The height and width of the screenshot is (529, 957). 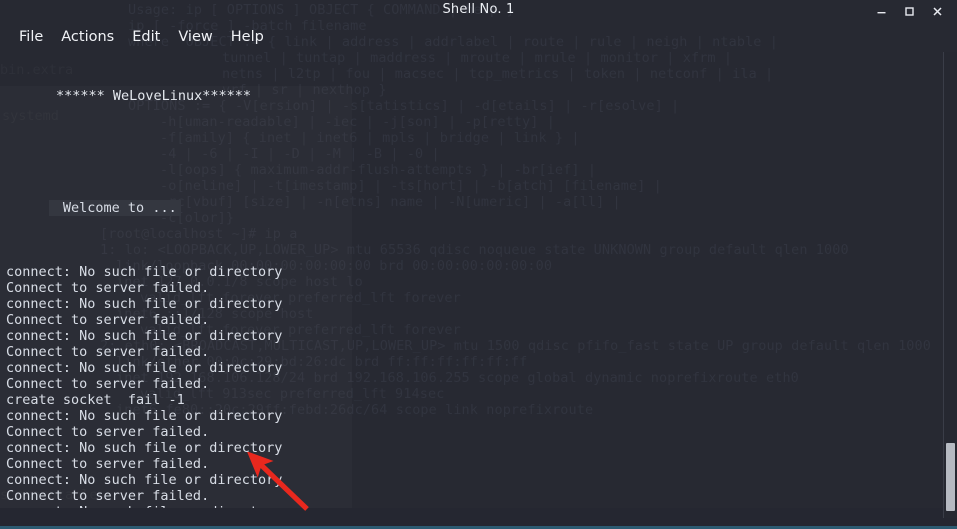 What do you see at coordinates (87, 37) in the screenshot?
I see `menu-item-actions: Actions` at bounding box center [87, 37].